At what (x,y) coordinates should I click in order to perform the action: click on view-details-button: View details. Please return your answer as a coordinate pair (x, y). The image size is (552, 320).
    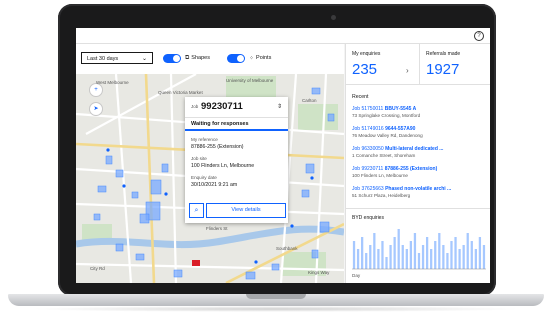
    Looking at the image, I should click on (246, 210).